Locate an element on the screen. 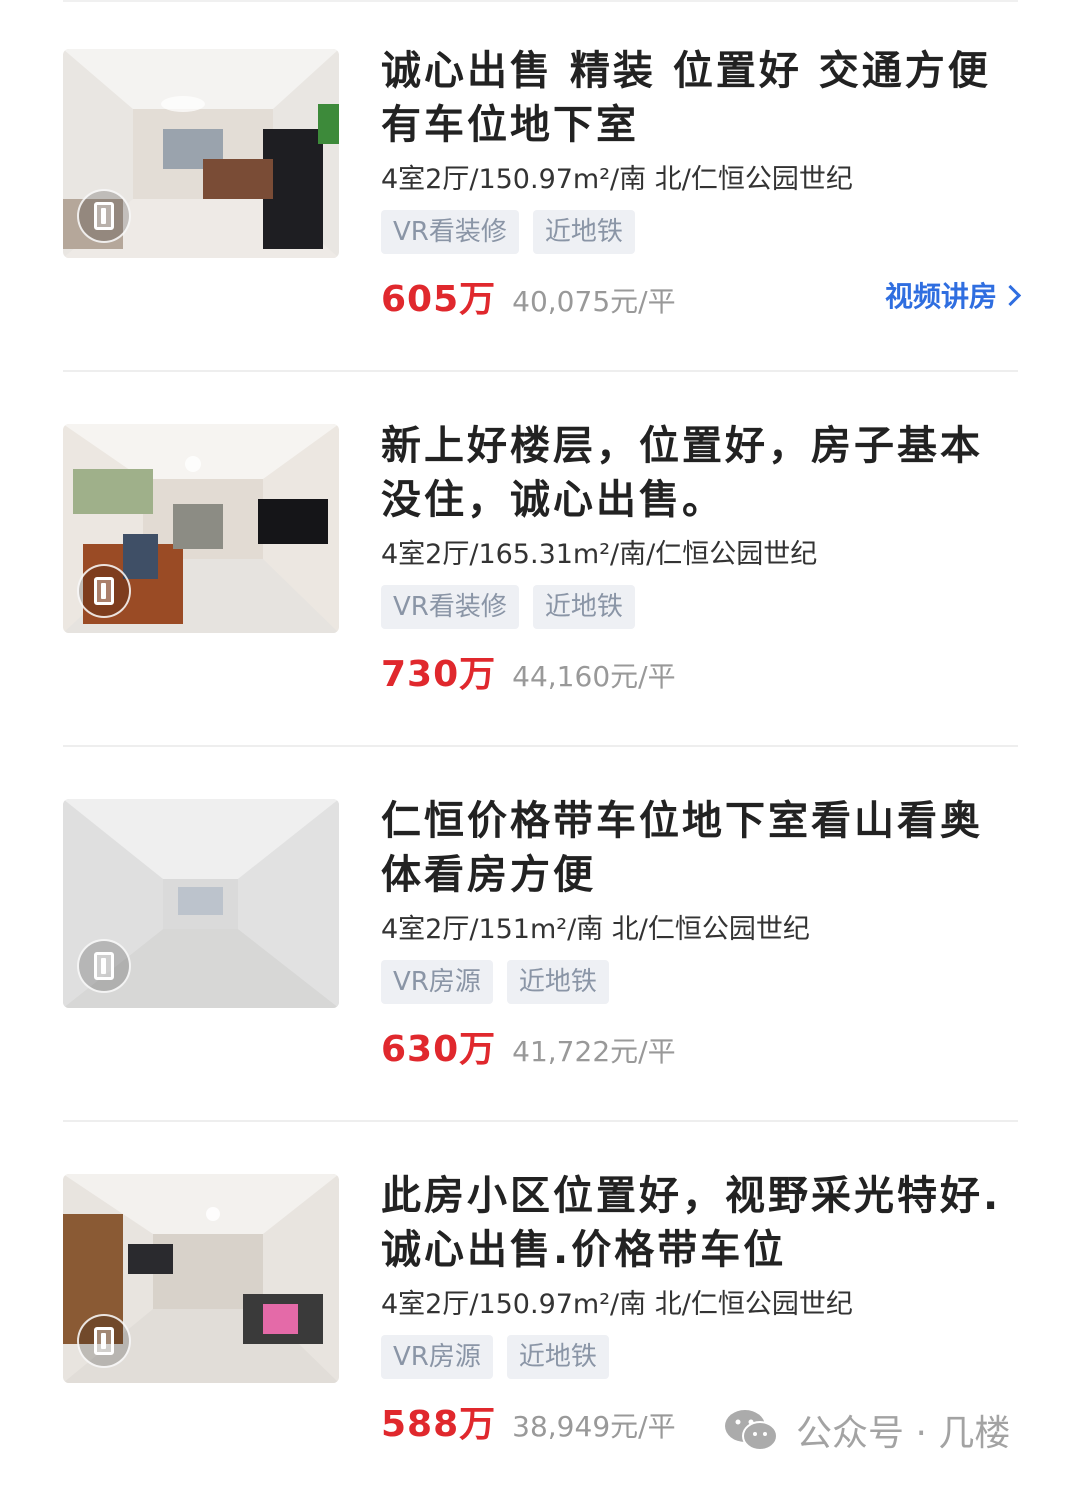  listing-title: 新上好楼层，位置好，房子基本没住，诚心出售。 is located at coordinates (701, 473).